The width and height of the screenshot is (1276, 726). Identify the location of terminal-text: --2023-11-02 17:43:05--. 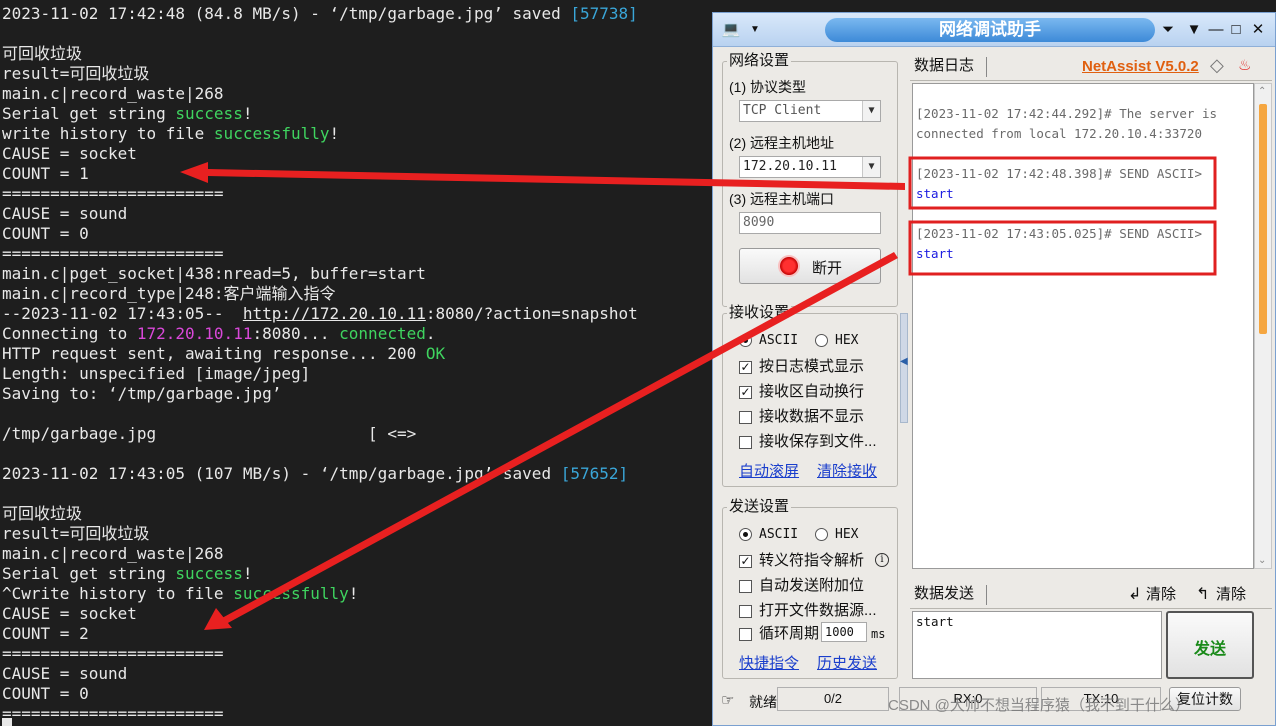
(122, 313).